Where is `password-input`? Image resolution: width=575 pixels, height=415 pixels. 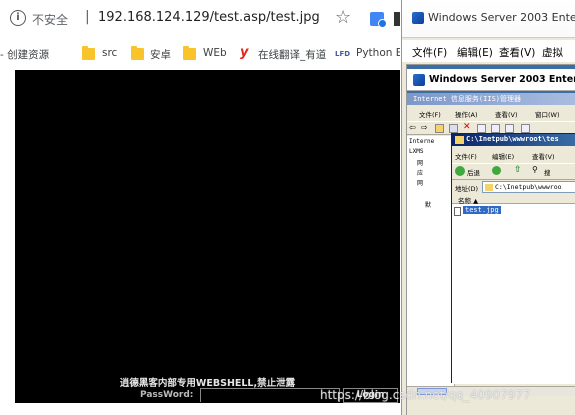
password-input is located at coordinates (270, 395).